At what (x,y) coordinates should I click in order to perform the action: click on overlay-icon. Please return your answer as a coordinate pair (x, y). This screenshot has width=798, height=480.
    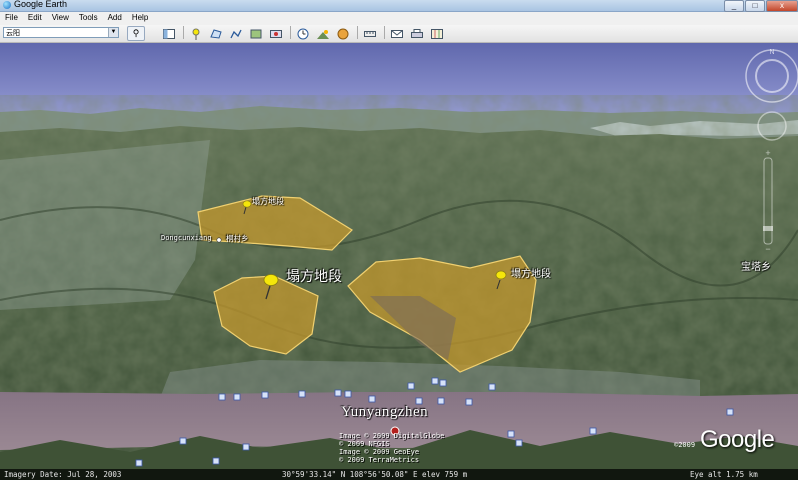
    Looking at the image, I should click on (256, 33).